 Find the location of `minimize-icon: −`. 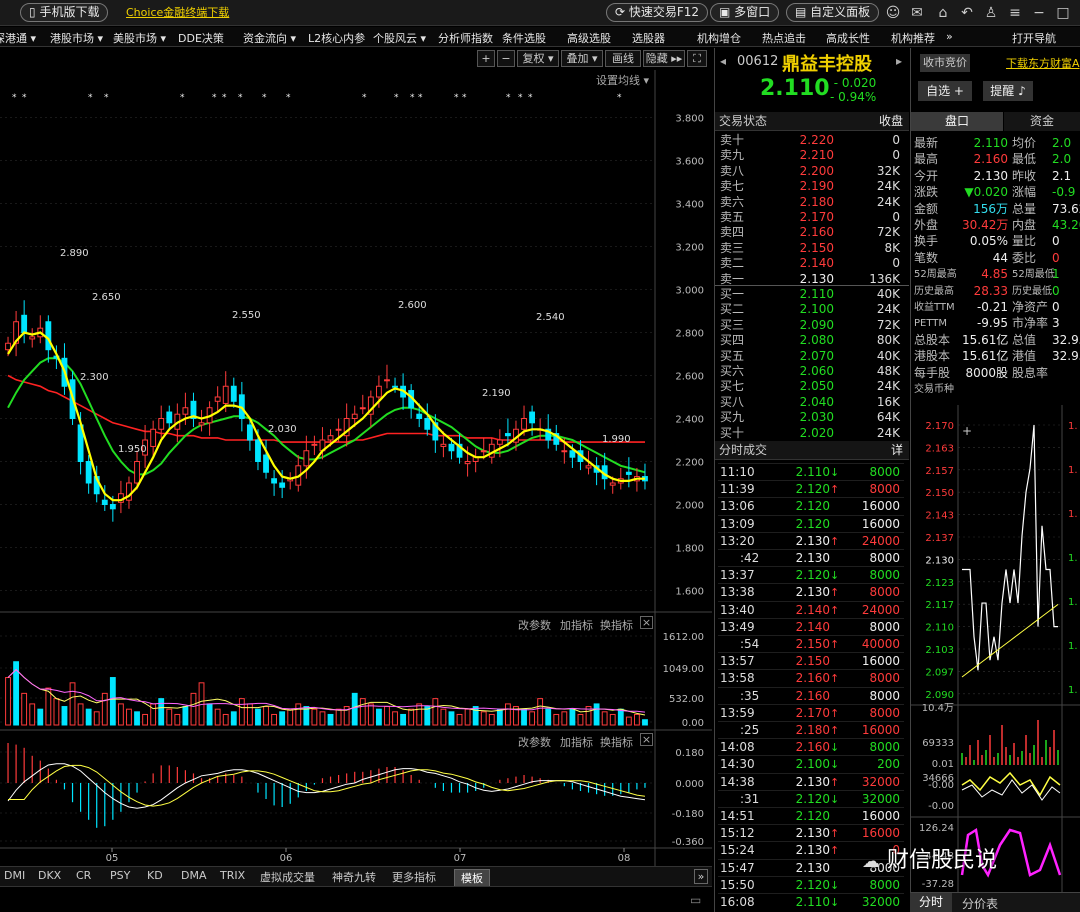

minimize-icon: − is located at coordinates (1039, 13).